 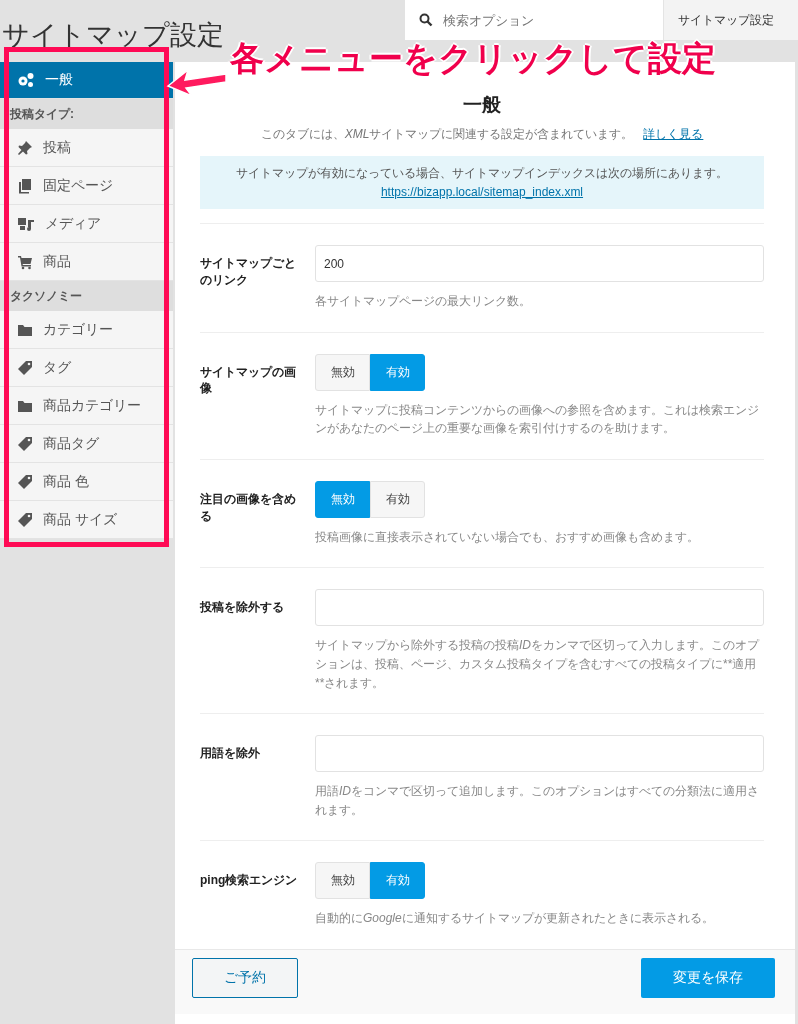 I want to click on sidebar-item: 投稿, so click(x=86, y=148).